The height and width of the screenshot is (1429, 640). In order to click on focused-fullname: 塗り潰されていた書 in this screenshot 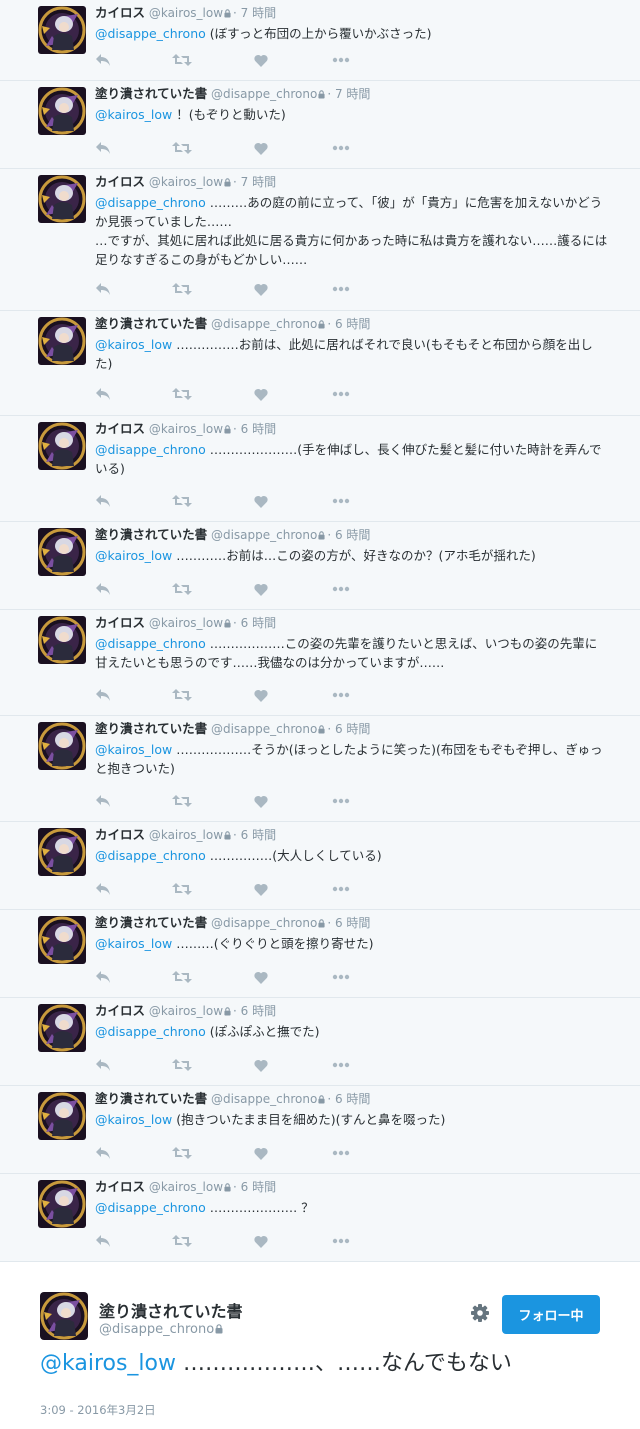, I will do `click(171, 1310)`.